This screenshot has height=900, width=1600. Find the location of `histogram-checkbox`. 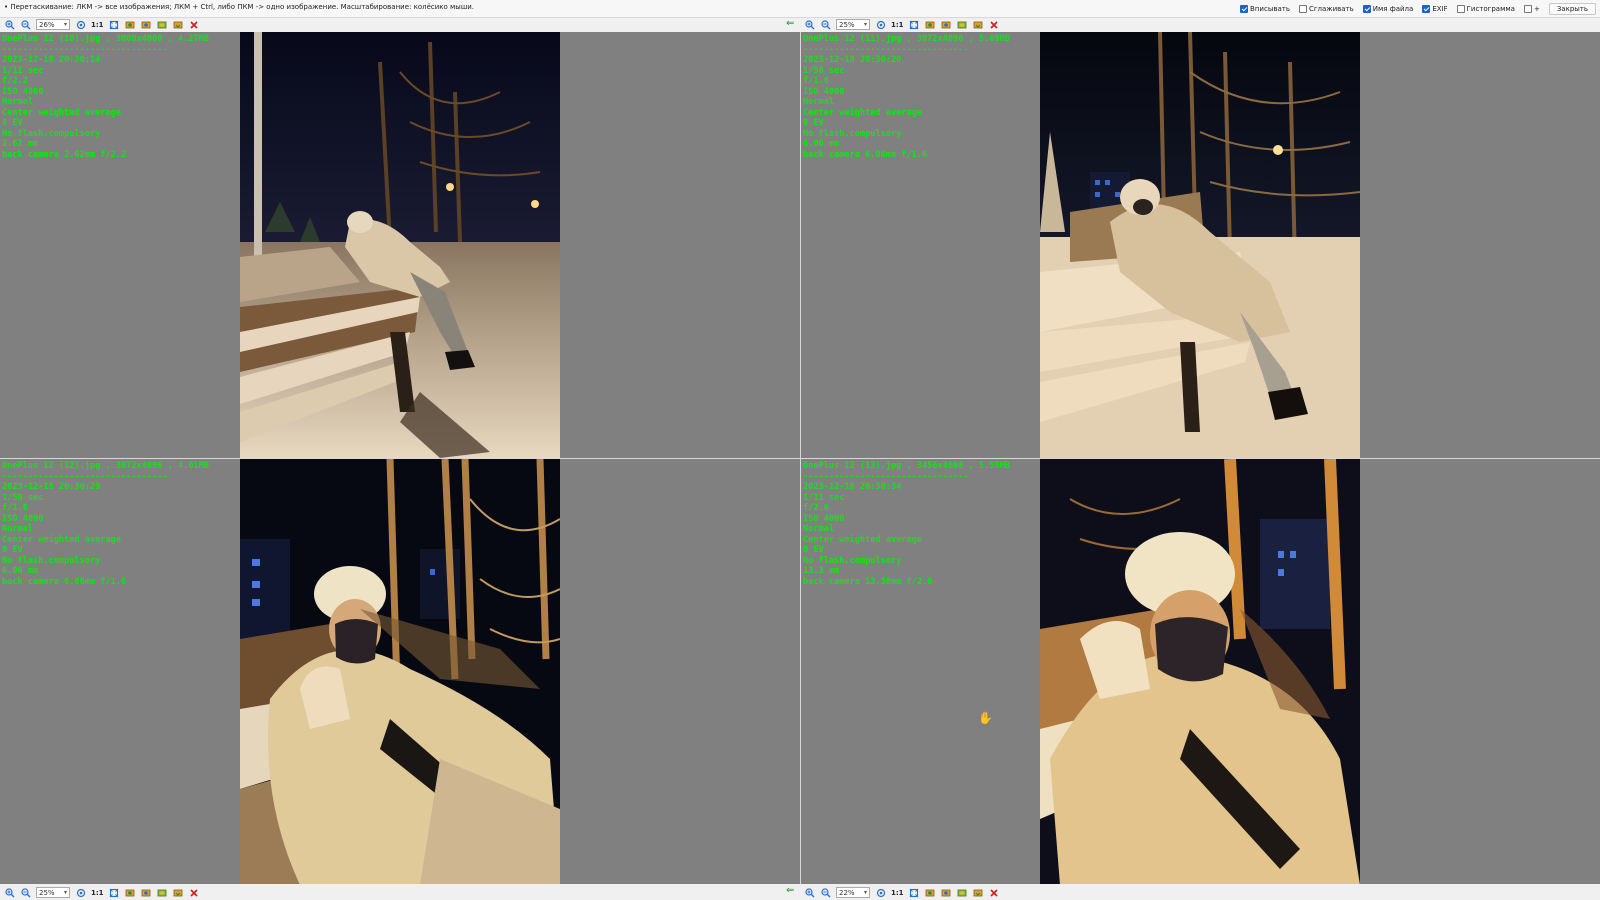

histogram-checkbox is located at coordinates (1460, 9).